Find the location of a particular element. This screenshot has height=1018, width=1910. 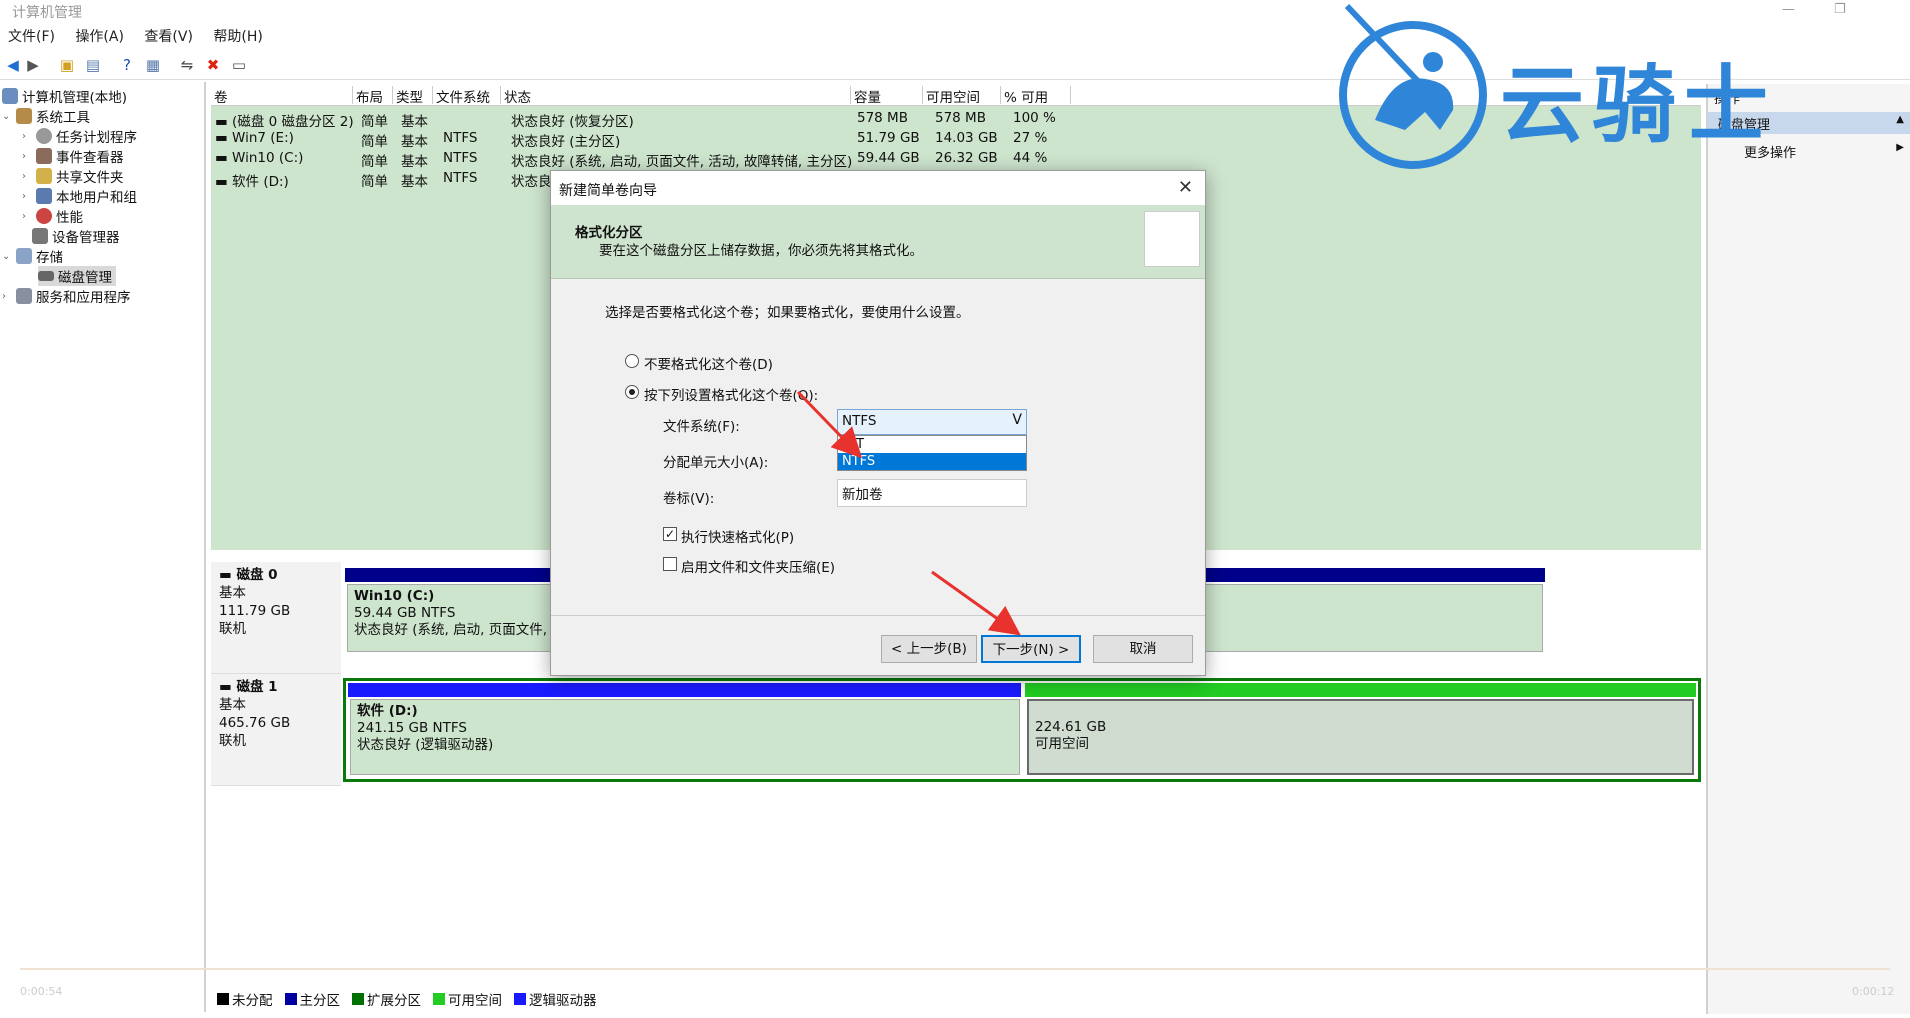

video-time-left: 0:00:54 is located at coordinates (41, 991).